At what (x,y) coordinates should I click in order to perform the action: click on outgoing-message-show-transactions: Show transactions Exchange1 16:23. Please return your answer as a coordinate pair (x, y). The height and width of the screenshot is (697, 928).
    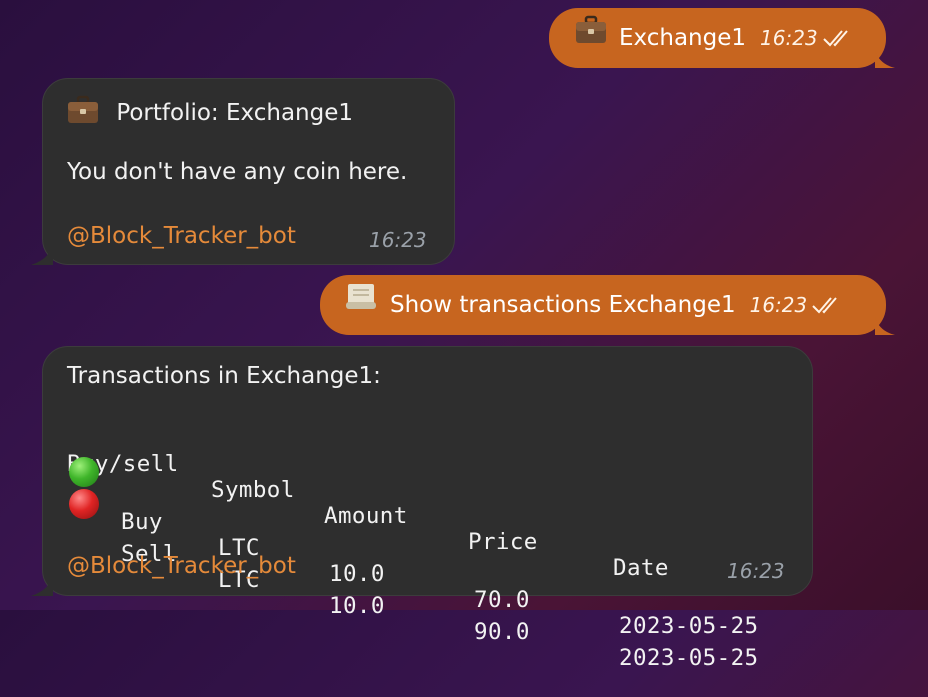
    Looking at the image, I should click on (607, 305).